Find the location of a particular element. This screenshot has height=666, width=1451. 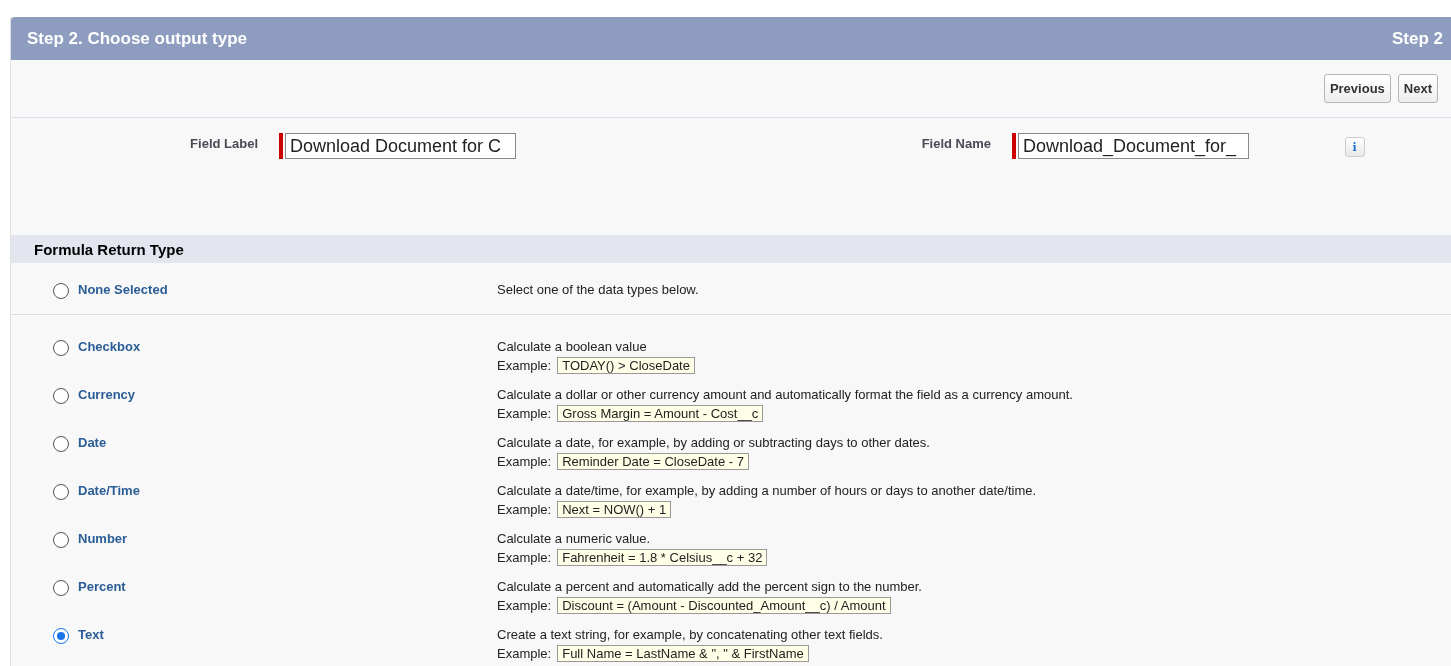

example-formula: Full Name = LastName & ", " & FirstName is located at coordinates (683, 653).